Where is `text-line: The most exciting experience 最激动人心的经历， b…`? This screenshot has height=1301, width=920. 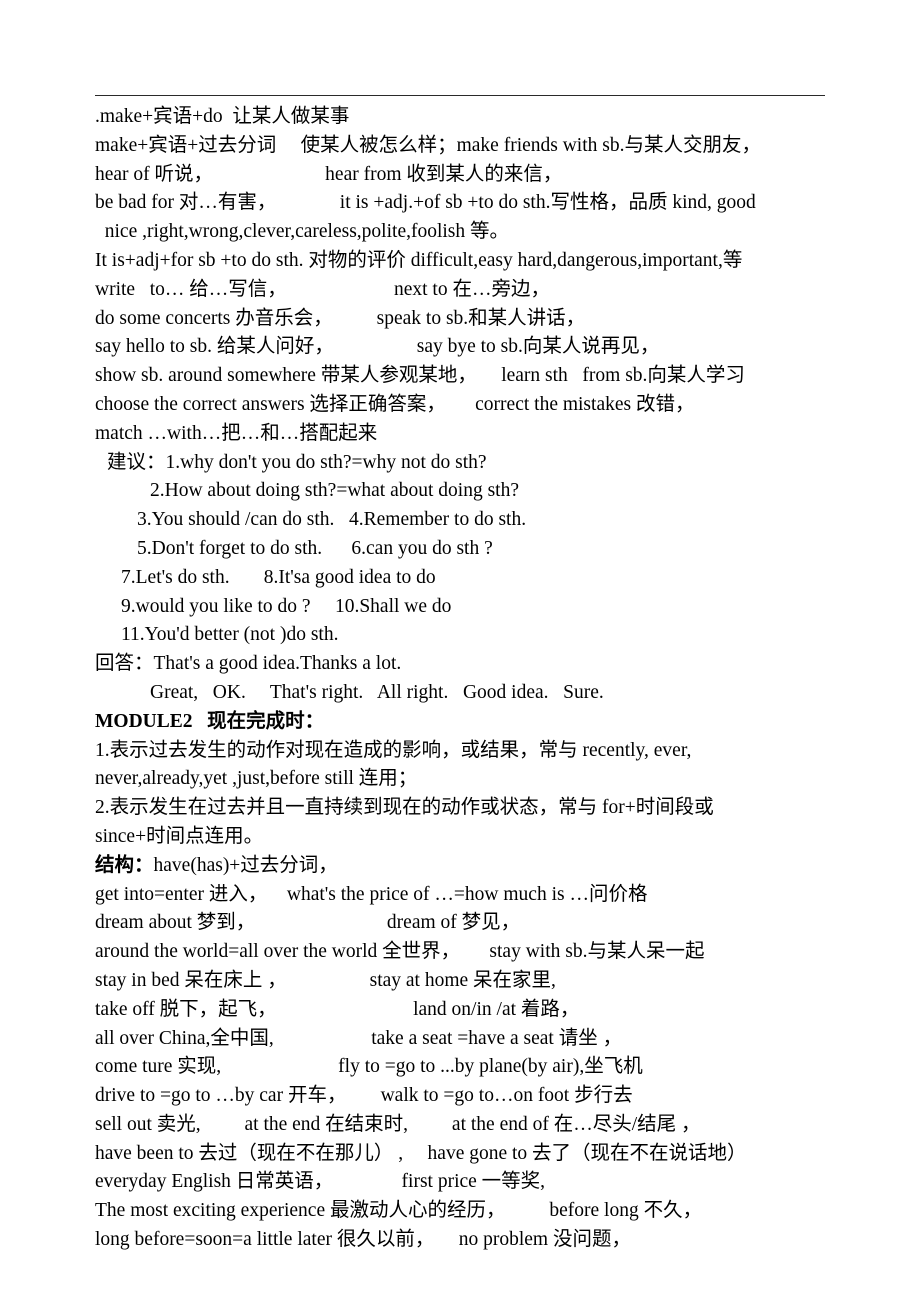 text-line: The most exciting experience 最激动人心的经历， b… is located at coordinates (475, 1211).